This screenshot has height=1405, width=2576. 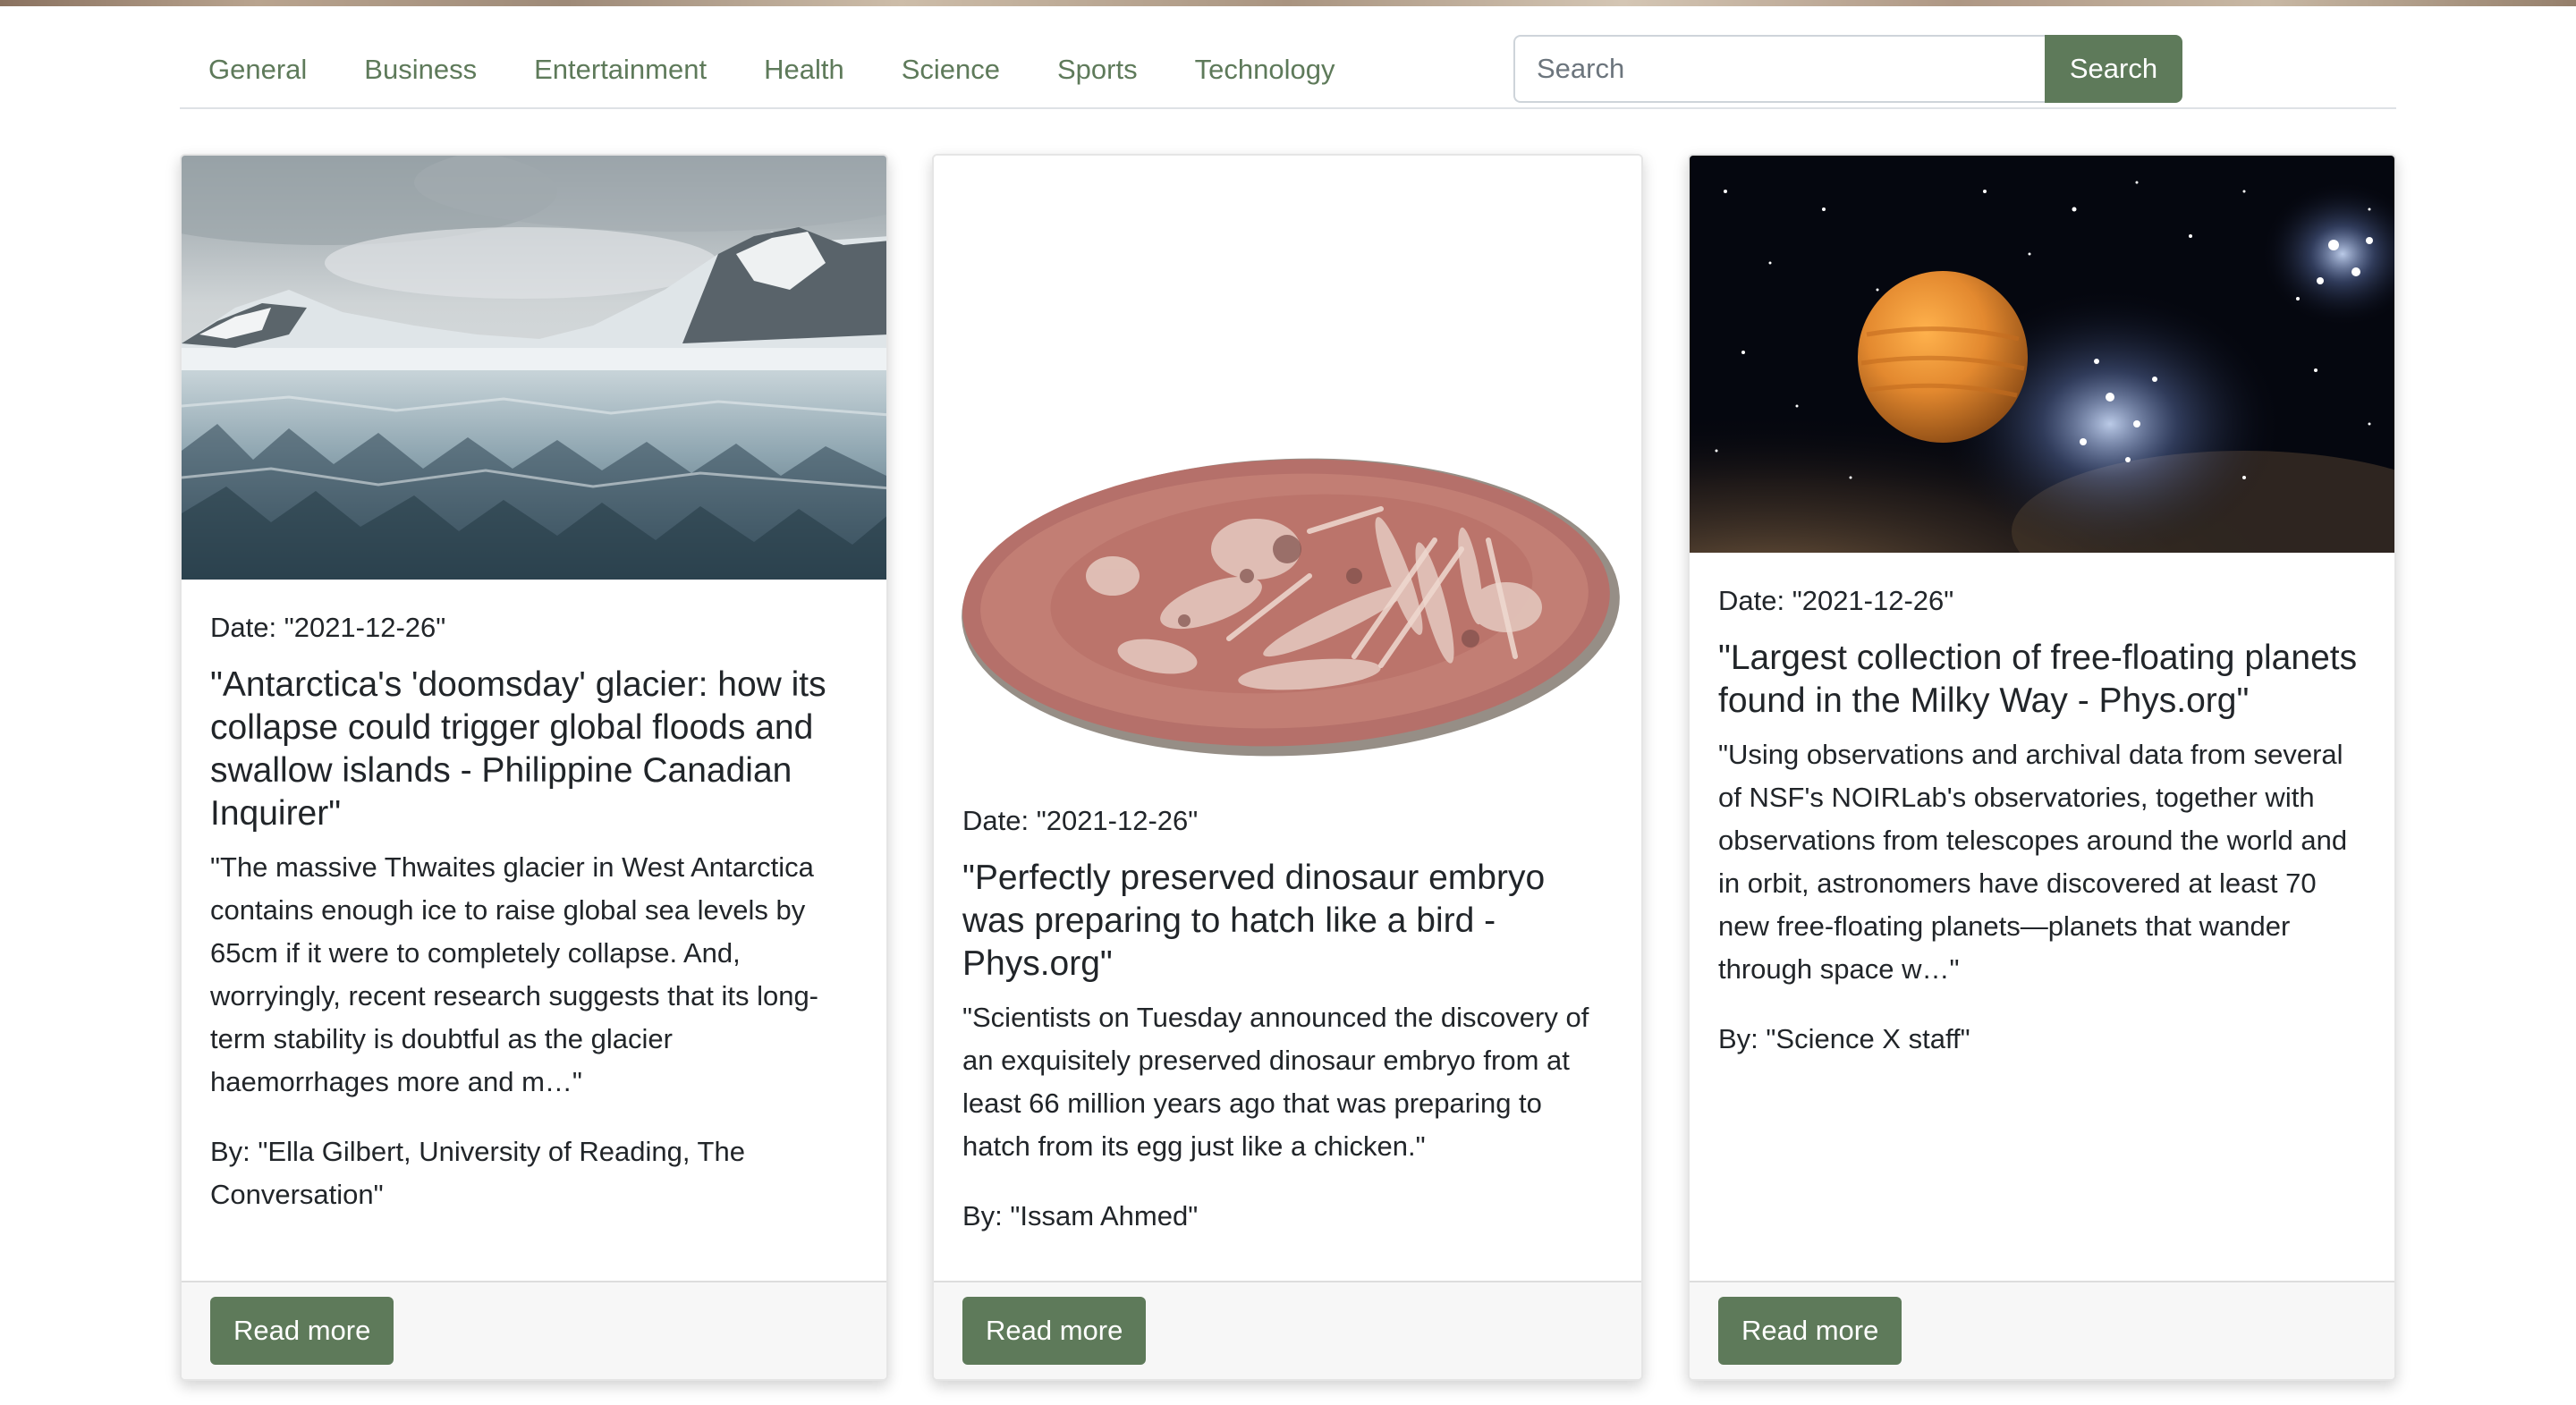 I want to click on search-form: Search, so click(x=1847, y=69).